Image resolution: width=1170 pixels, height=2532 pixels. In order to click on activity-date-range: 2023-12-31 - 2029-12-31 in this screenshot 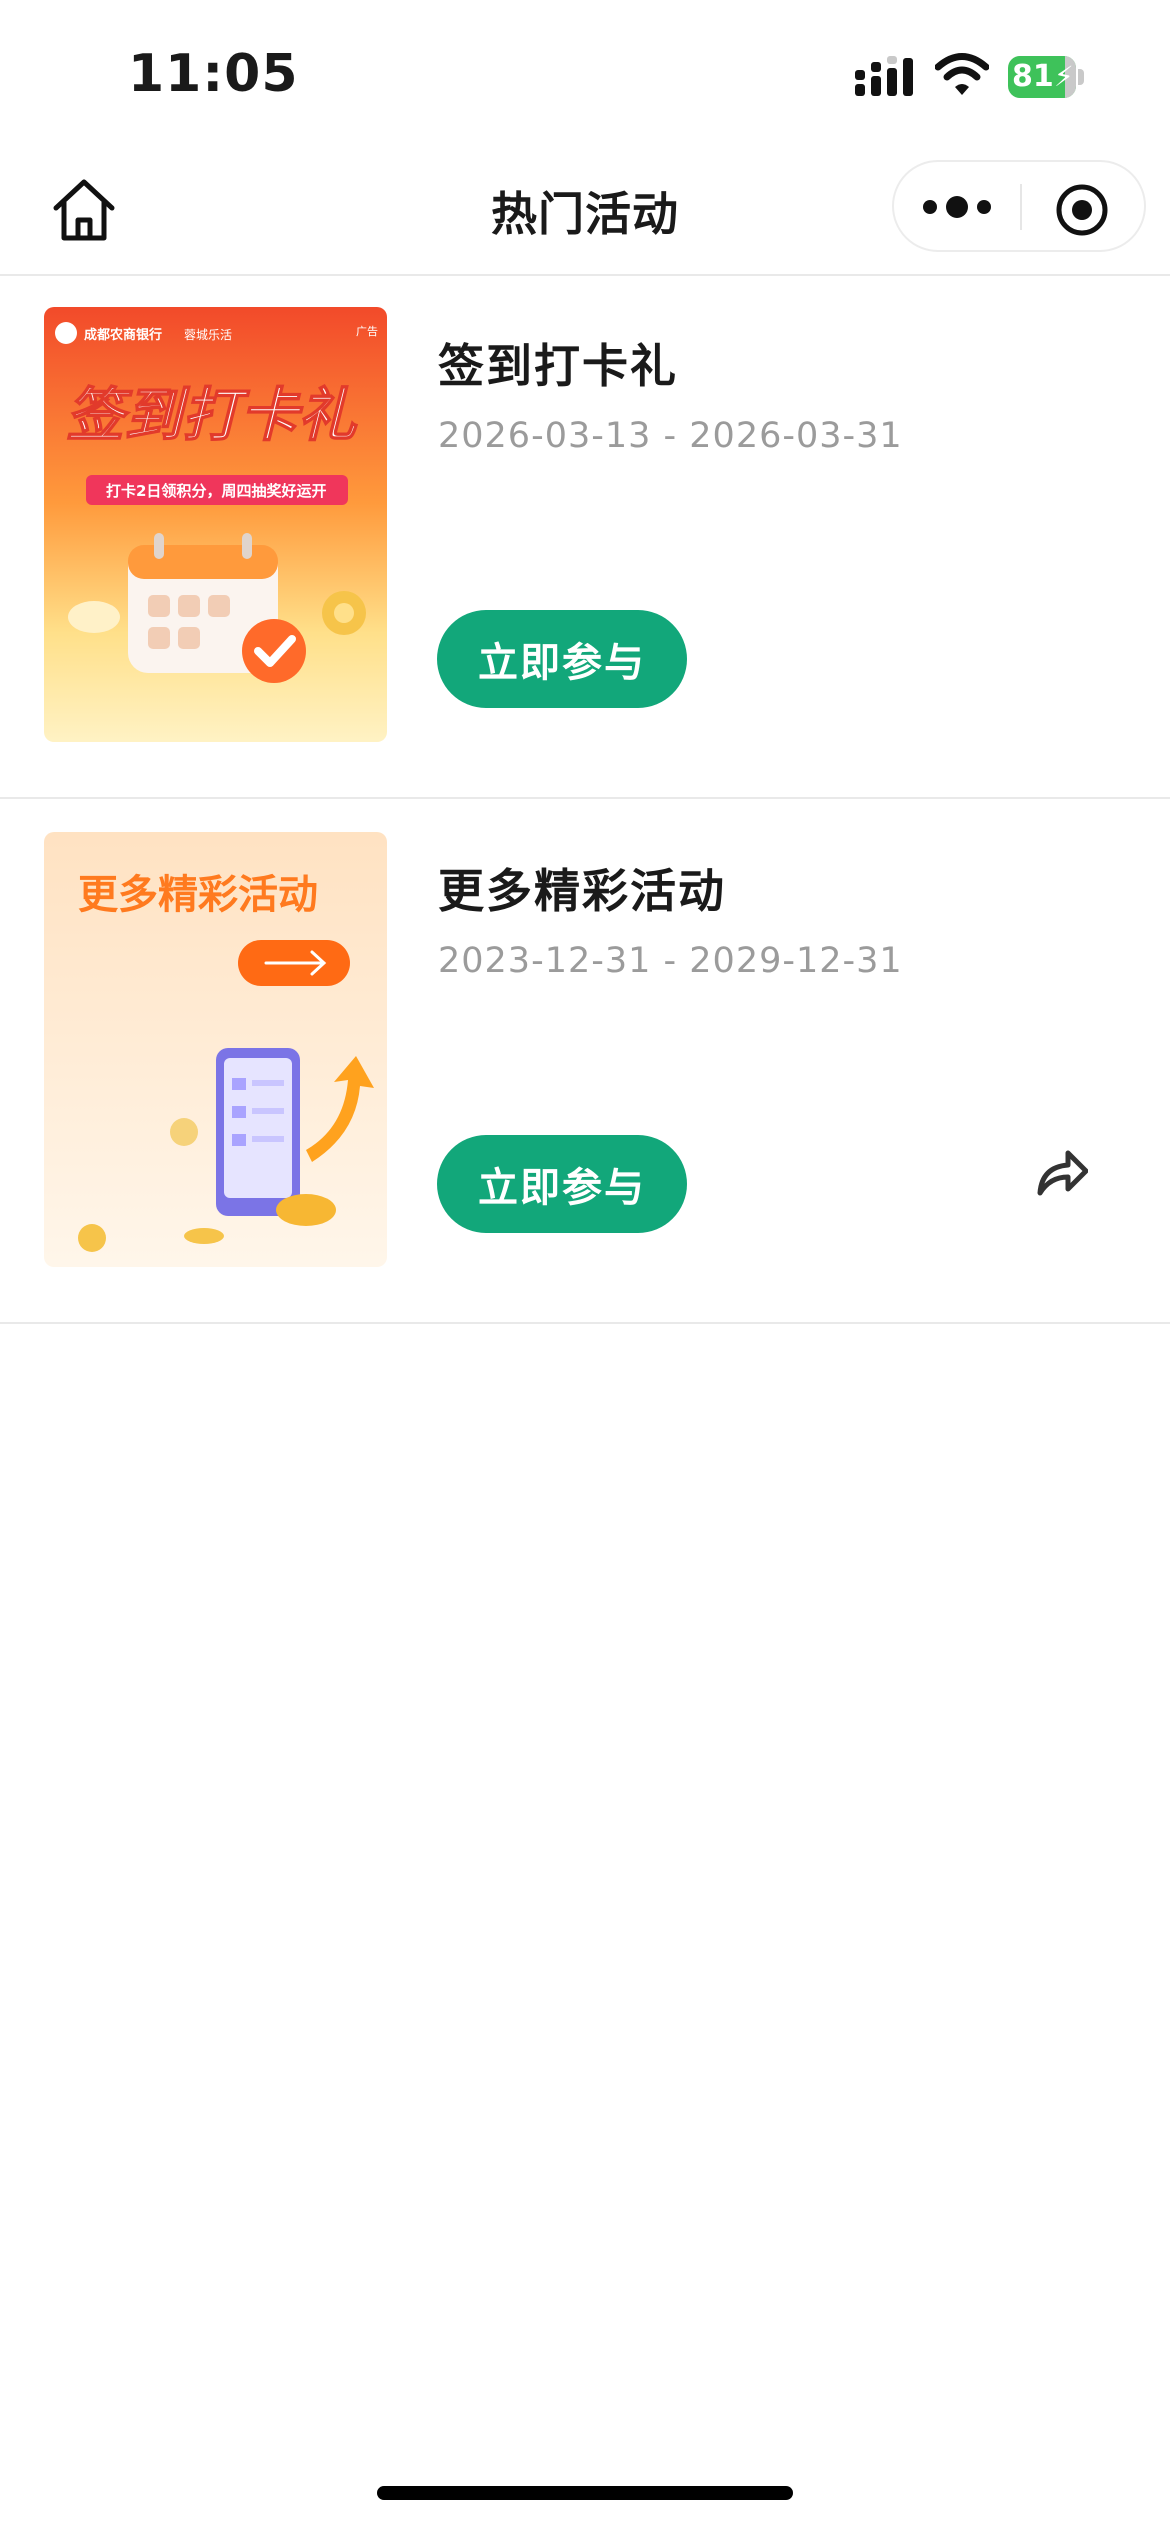, I will do `click(670, 961)`.